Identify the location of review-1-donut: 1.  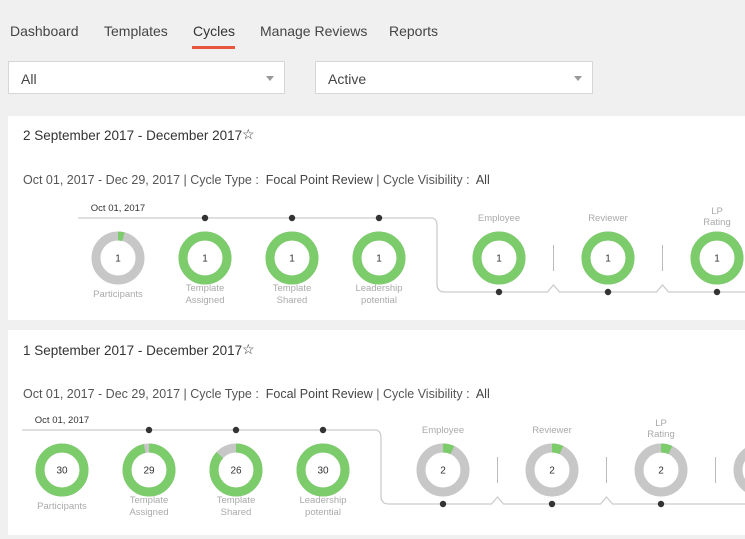
(608, 258).